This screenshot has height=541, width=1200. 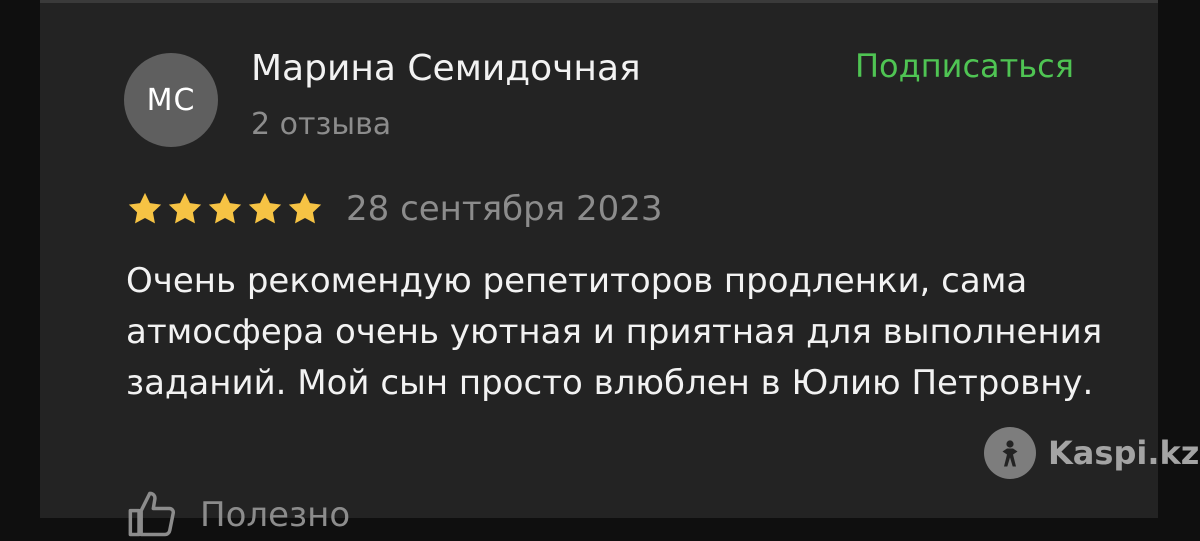 What do you see at coordinates (321, 124) in the screenshot?
I see `author-reviews-count: 2 отзыва` at bounding box center [321, 124].